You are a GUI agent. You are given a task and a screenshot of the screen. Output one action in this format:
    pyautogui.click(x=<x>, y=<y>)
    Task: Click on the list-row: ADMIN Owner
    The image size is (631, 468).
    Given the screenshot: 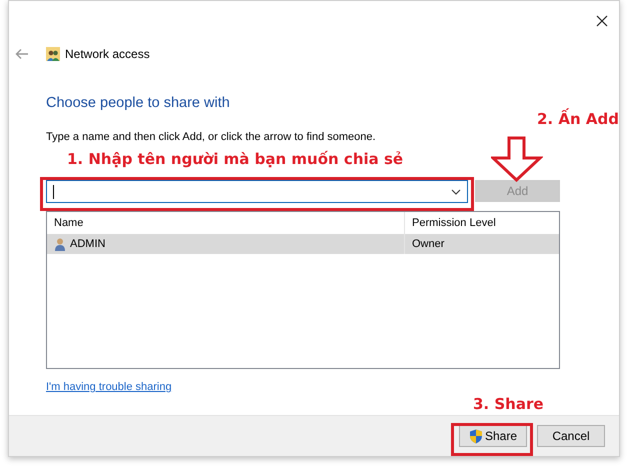 What is the action you would take?
    pyautogui.click(x=303, y=244)
    